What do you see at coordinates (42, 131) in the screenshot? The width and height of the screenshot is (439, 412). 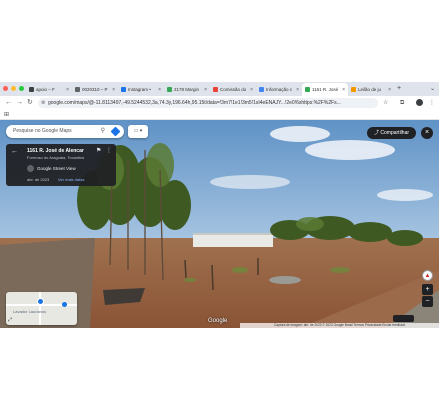 I see `search-input: Pesquise no Google Maps` at bounding box center [42, 131].